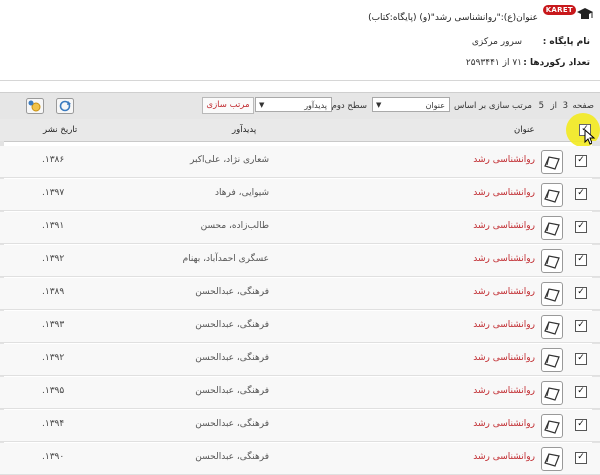 The height and width of the screenshot is (475, 600). Describe the element at coordinates (300, 195) in the screenshot. I see `table-row: ✓ روانشناسی رشد شیوایی، فرهاد ۱۳۹۷.` at that location.